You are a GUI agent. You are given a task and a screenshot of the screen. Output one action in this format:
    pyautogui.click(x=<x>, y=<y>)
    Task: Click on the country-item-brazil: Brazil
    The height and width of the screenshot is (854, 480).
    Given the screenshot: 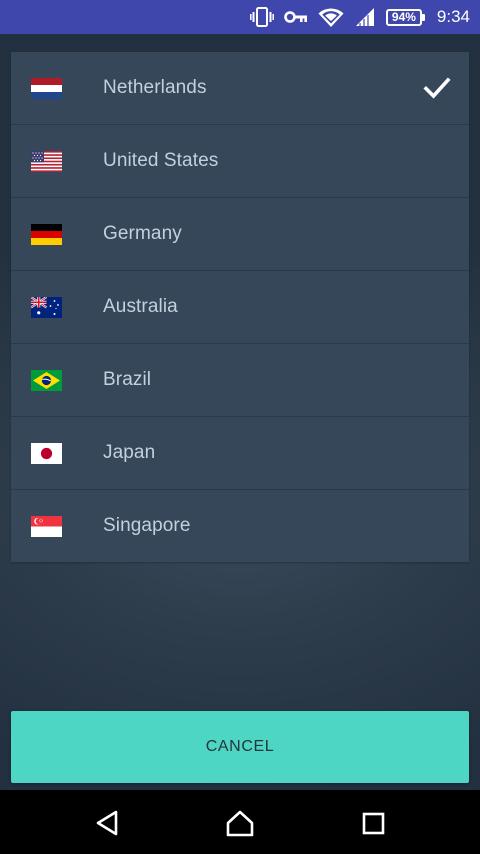 What is the action you would take?
    pyautogui.click(x=240, y=380)
    